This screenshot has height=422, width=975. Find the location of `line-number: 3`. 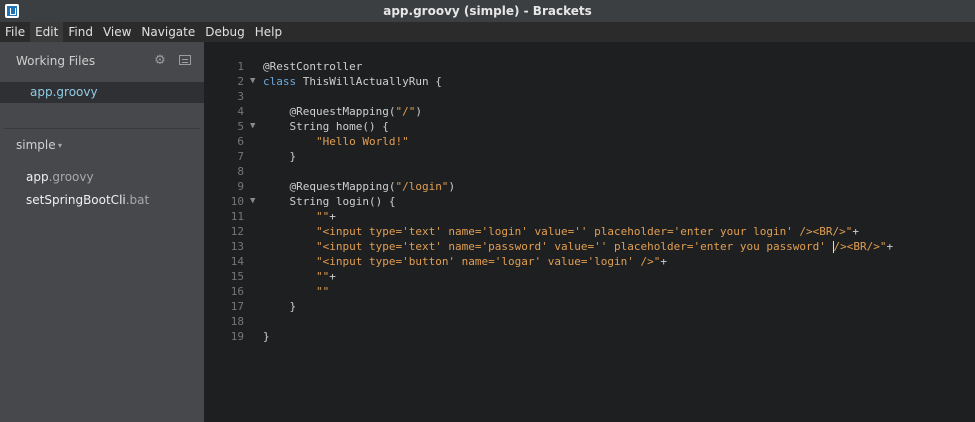

line-number: 3 is located at coordinates (240, 96).